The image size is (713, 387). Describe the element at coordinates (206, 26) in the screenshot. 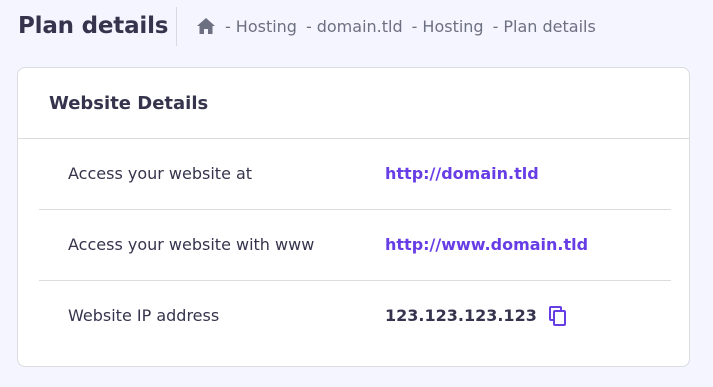

I see `home-icon` at that location.